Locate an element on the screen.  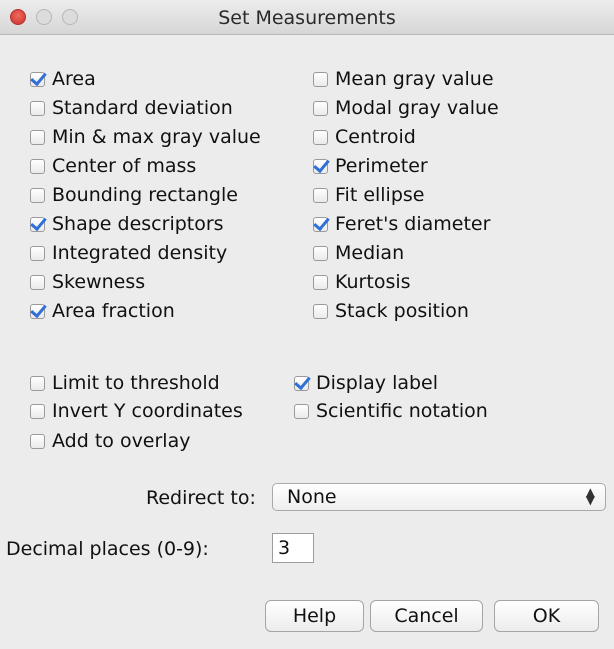
checkbox-integrated-density: Integrated density is located at coordinates (128, 253).